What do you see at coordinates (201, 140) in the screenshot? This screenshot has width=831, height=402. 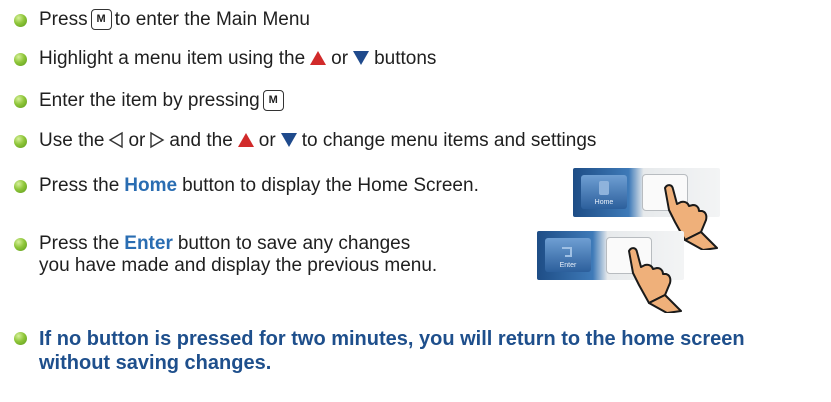 I see `step-text: and the` at bounding box center [201, 140].